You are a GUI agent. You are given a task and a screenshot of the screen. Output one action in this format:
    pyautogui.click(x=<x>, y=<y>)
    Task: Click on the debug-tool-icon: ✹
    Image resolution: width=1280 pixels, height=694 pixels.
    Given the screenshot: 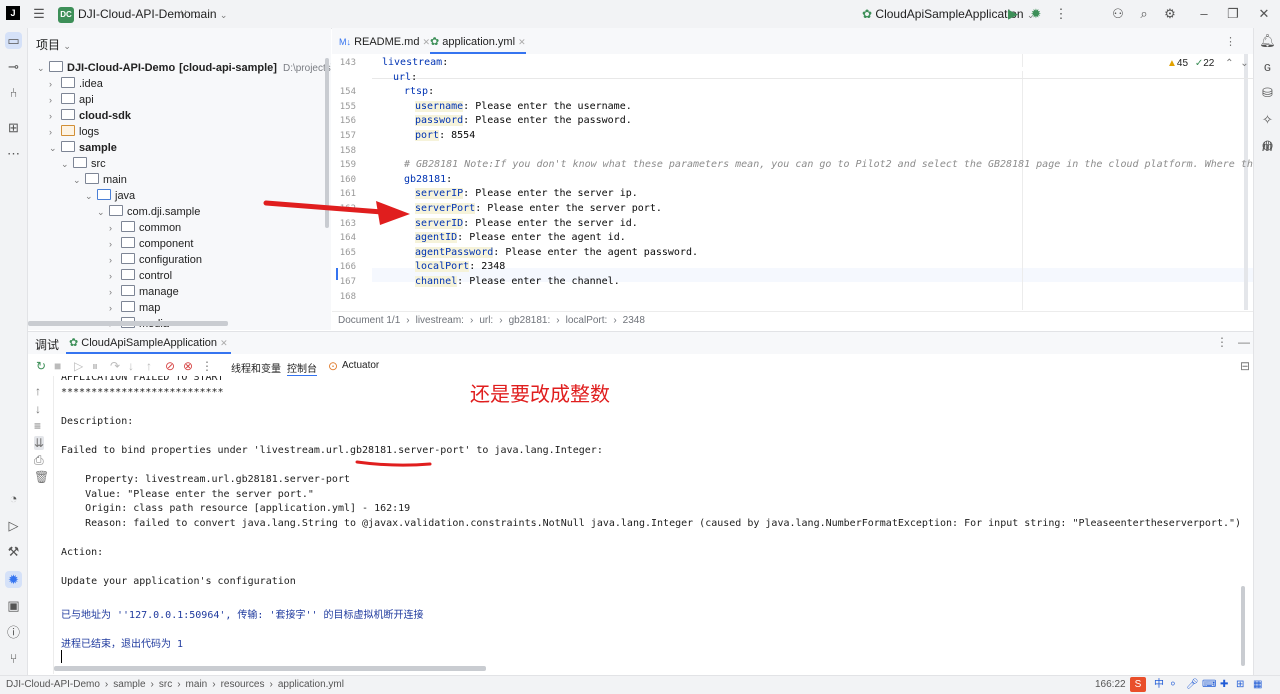 What is the action you would take?
    pyautogui.click(x=13, y=579)
    